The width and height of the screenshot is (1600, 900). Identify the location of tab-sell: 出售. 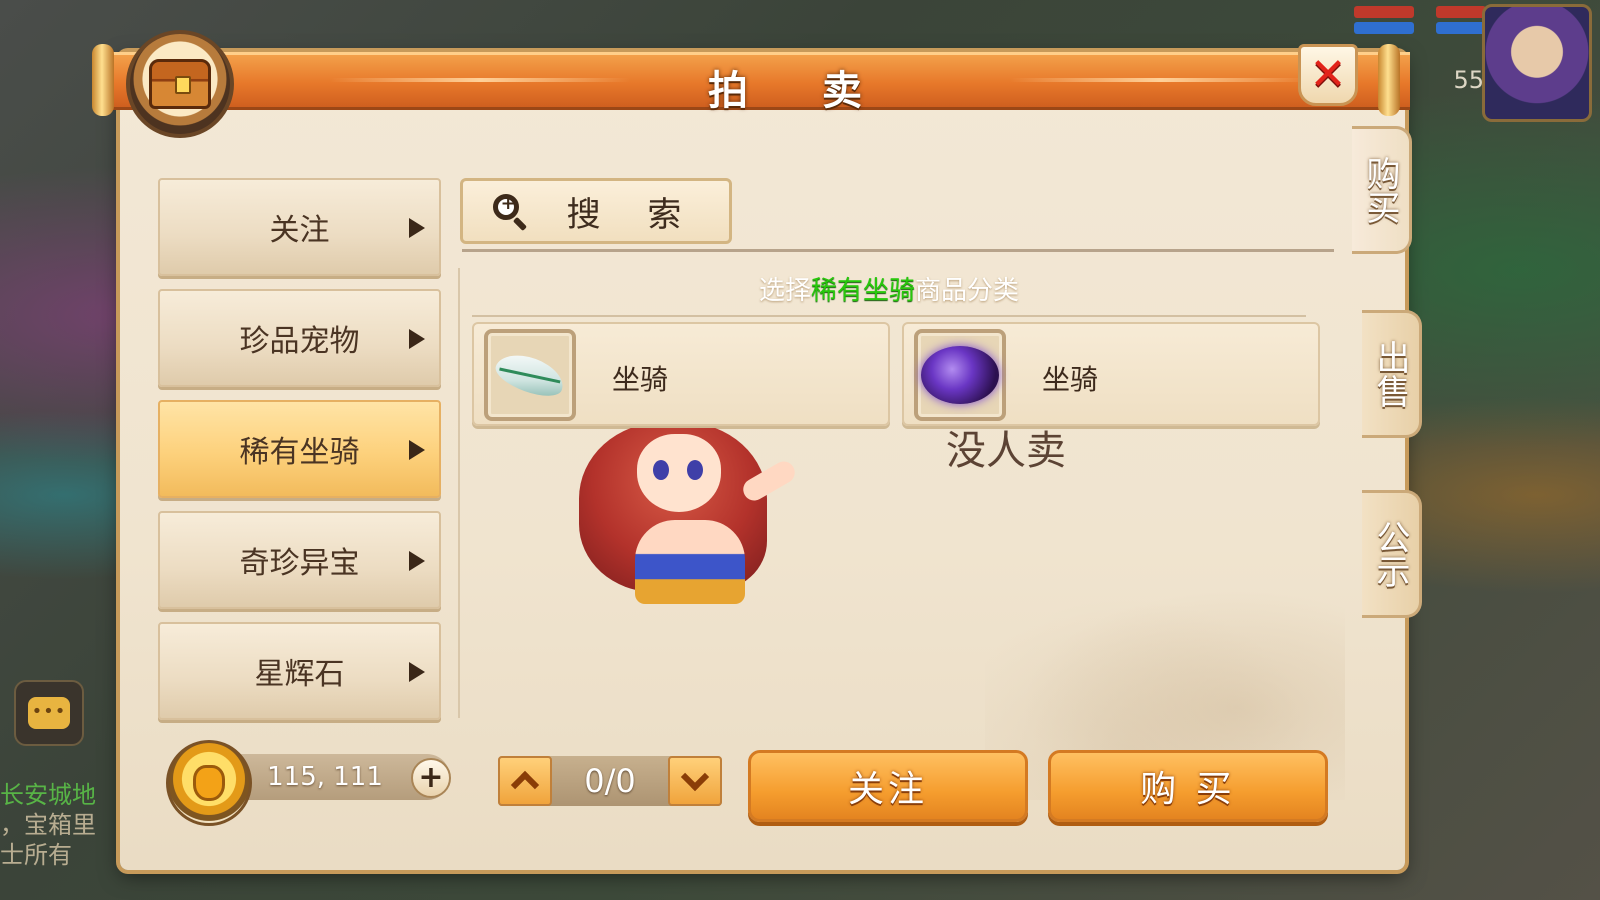
(1392, 374).